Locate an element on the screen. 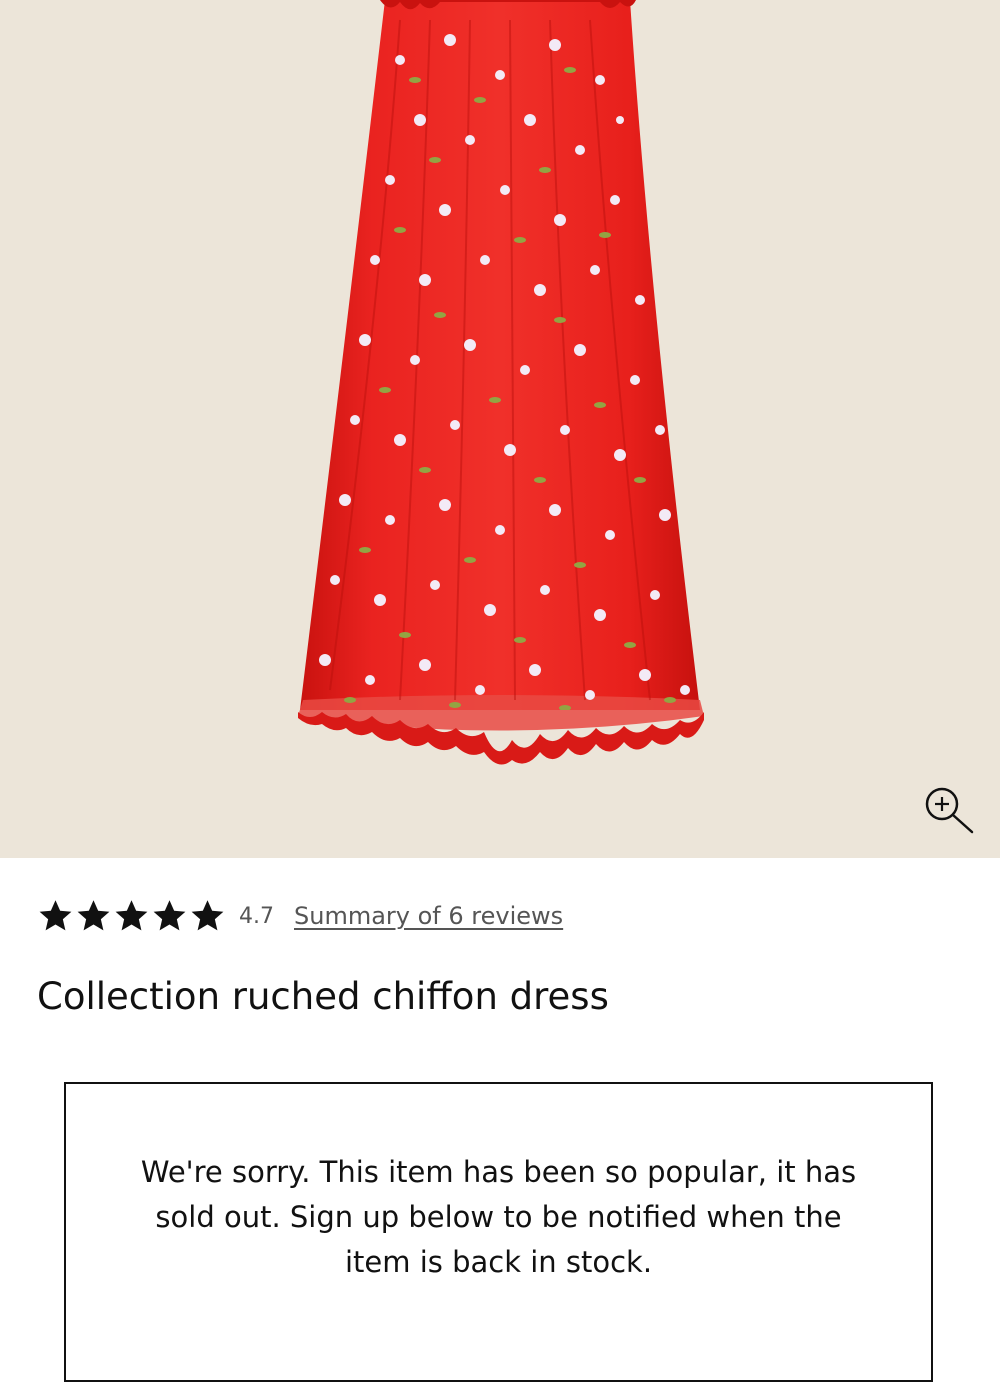  rating-row: 4.7 Summary of 6 reviews is located at coordinates (300, 916).